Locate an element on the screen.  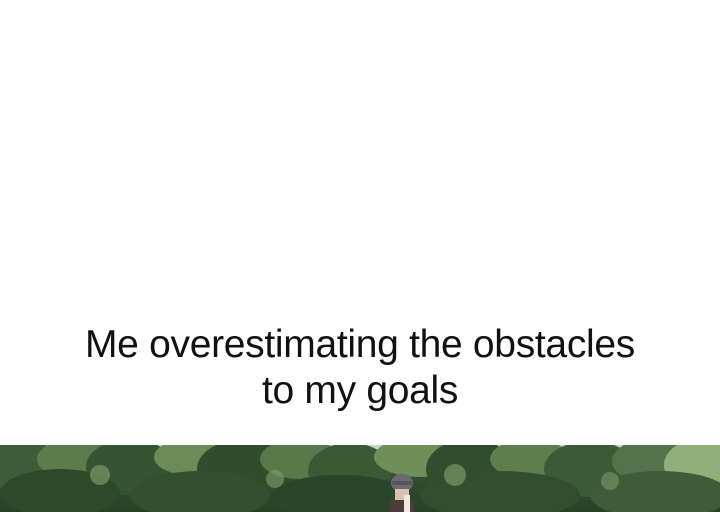
forest-photo is located at coordinates (360, 478).